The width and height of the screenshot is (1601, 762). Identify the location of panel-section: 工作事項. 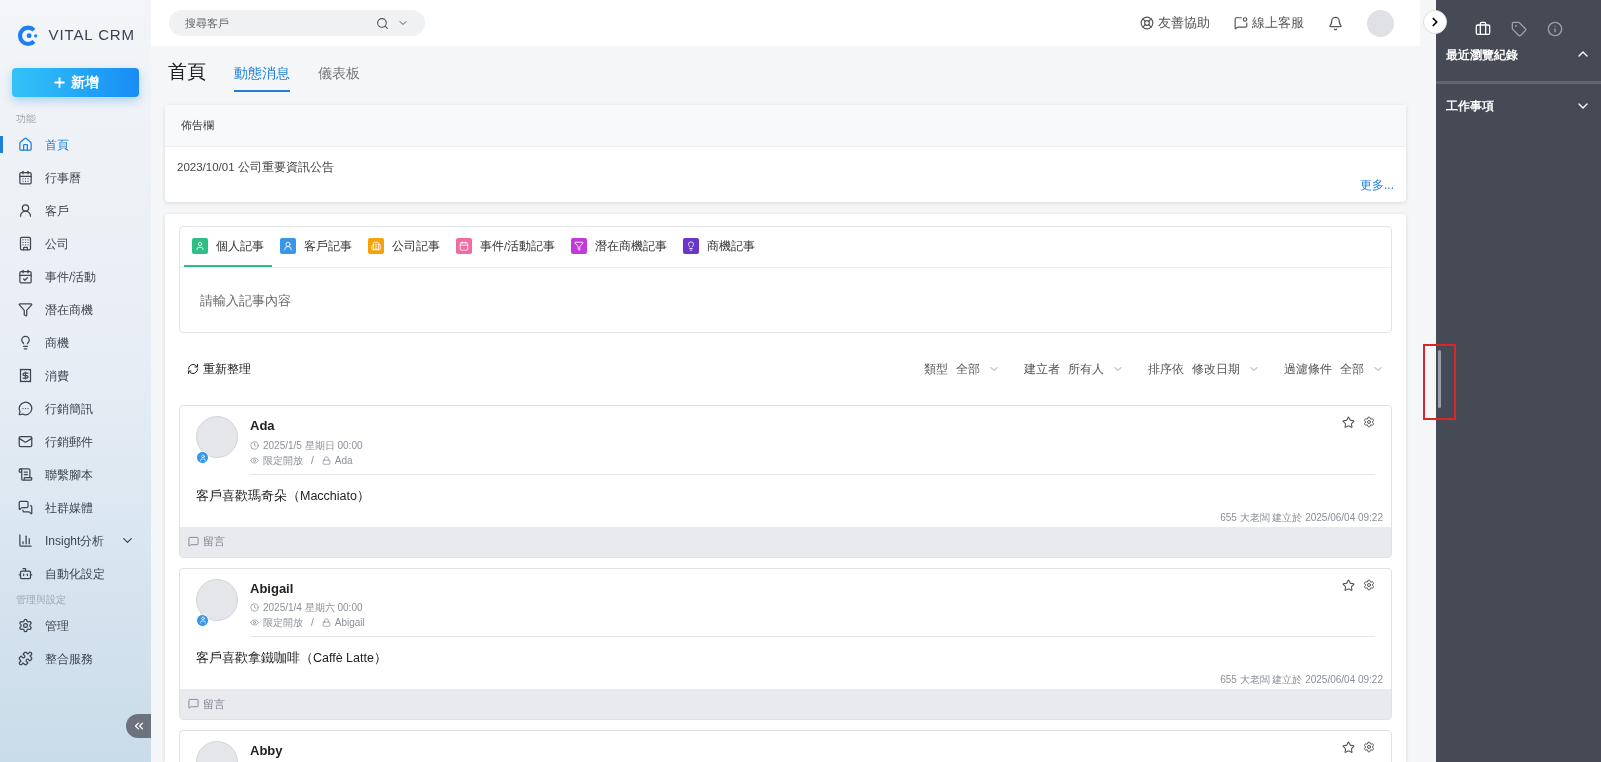
(1518, 106).